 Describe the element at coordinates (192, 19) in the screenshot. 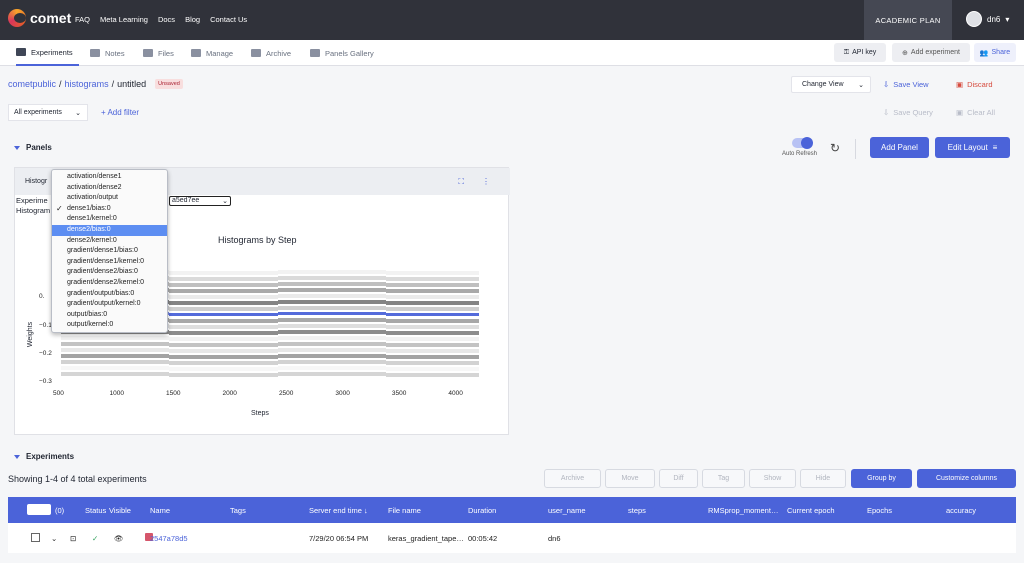

I see `nav-link-blog: Blog` at that location.